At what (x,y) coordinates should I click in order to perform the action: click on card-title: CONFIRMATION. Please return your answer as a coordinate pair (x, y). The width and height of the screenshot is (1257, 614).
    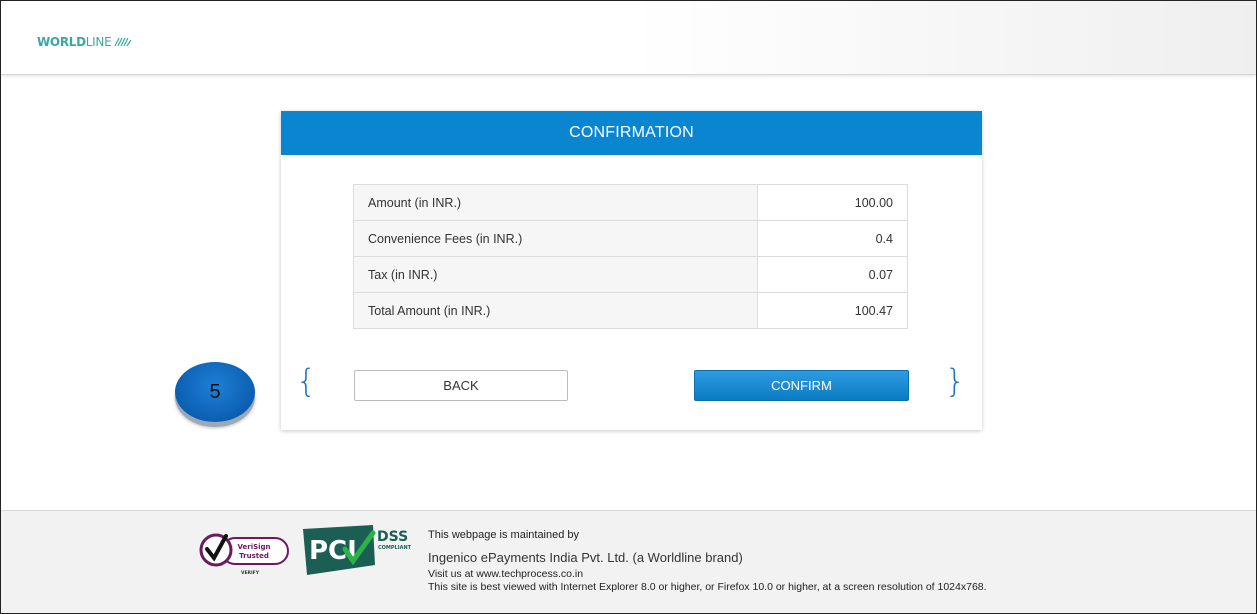
    Looking at the image, I should click on (631, 133).